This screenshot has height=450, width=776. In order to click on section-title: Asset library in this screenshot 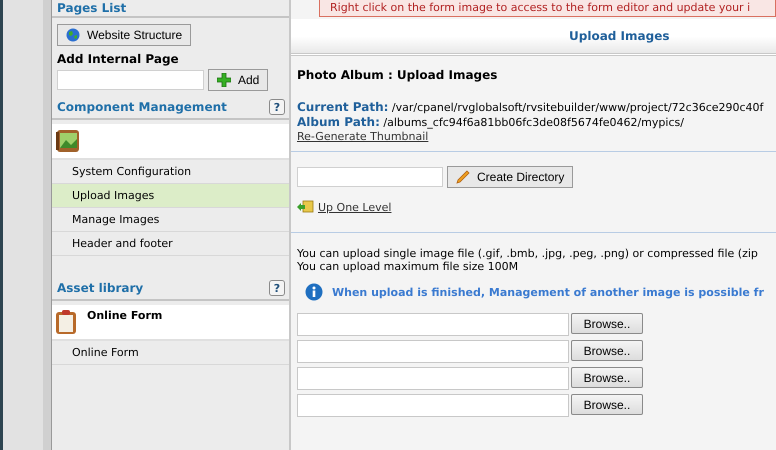, I will do `click(100, 288)`.